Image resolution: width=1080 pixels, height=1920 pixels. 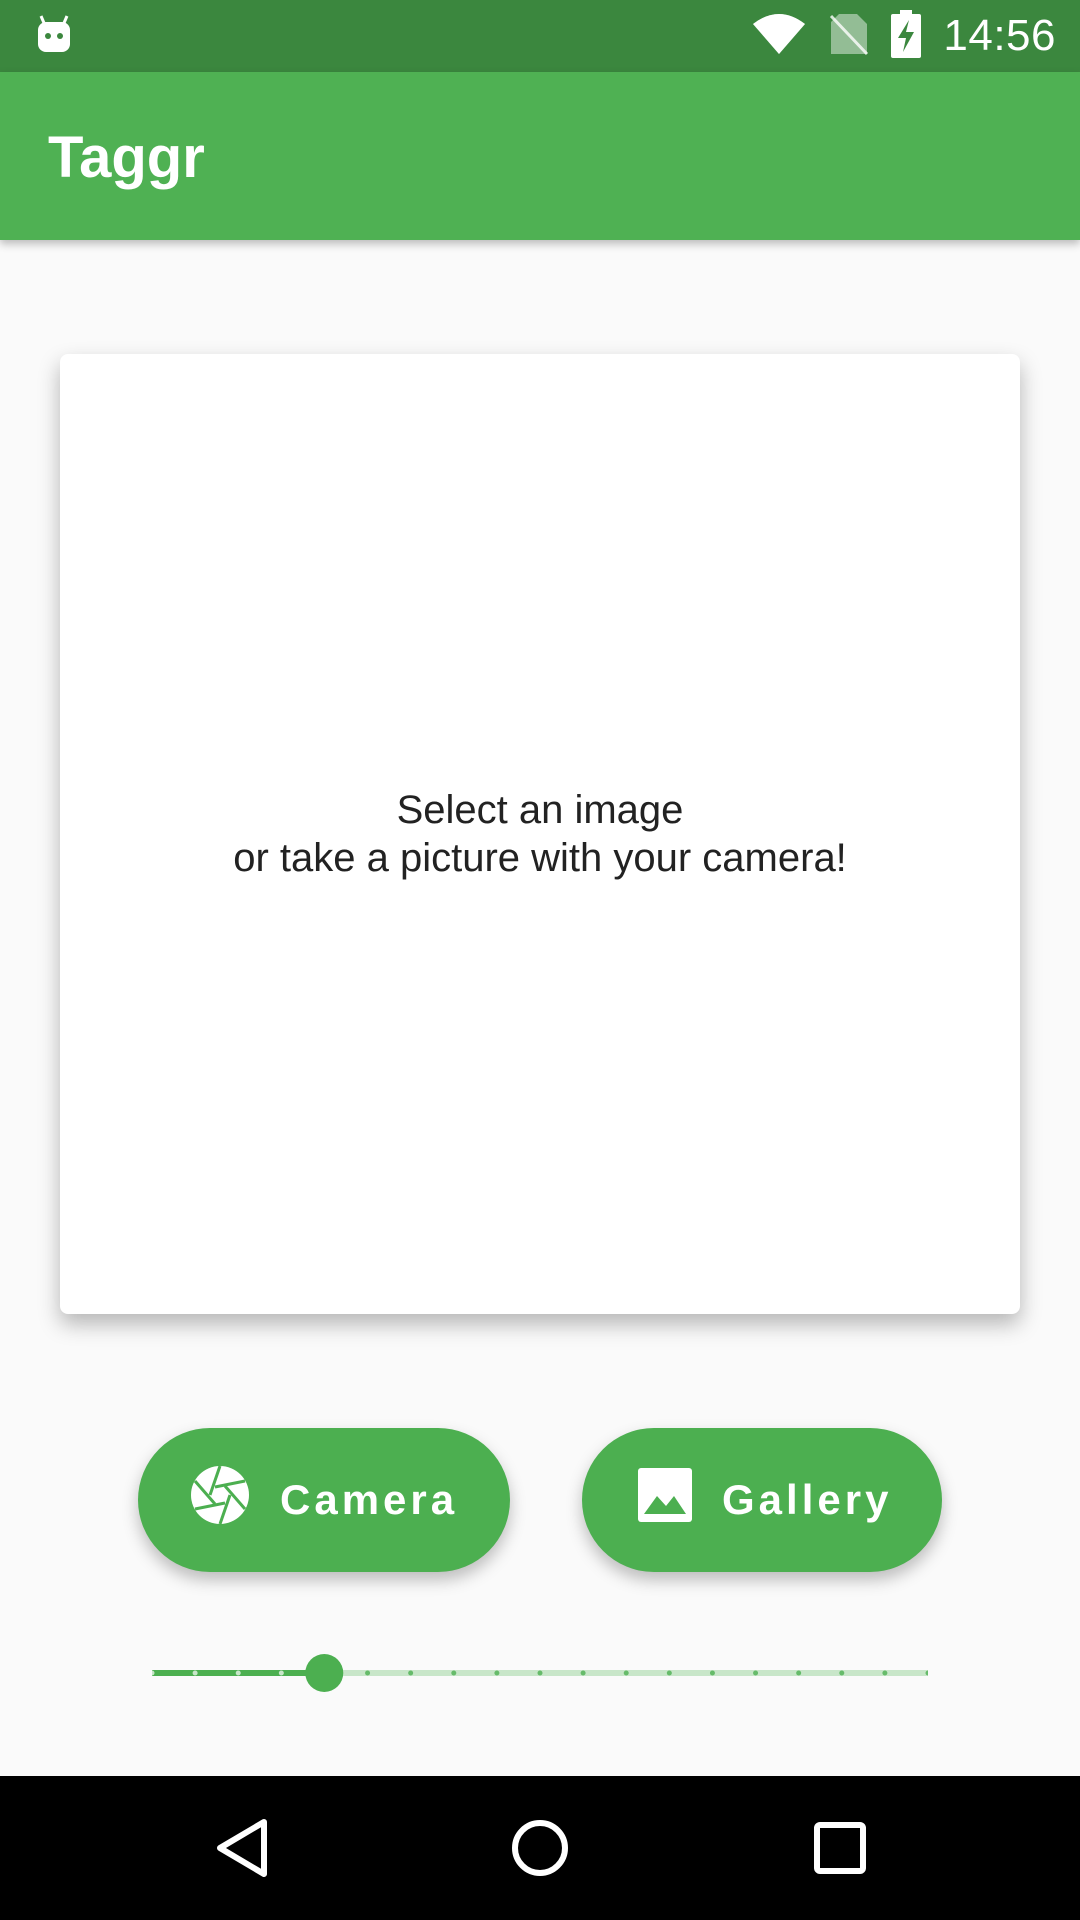 I want to click on camera-button: Camera, so click(x=324, y=1500).